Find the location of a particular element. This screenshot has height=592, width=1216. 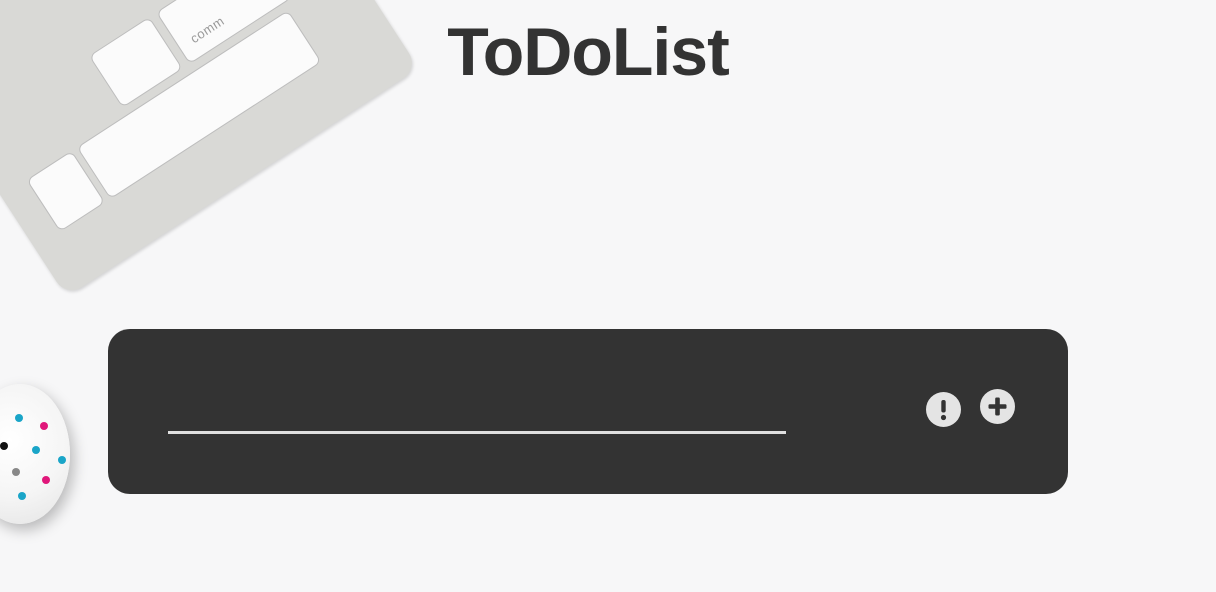

add-todo-button is located at coordinates (997, 406).